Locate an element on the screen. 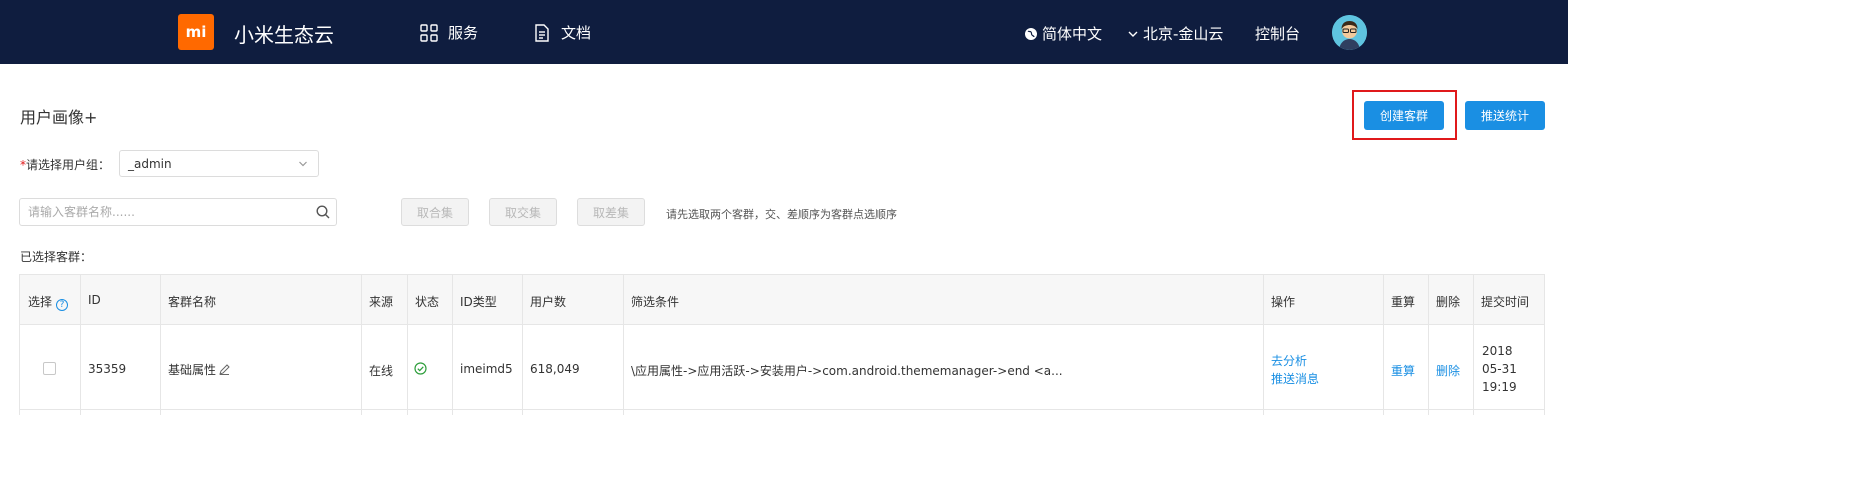 The height and width of the screenshot is (496, 1874). nav-docs: 文档 is located at coordinates (562, 32).